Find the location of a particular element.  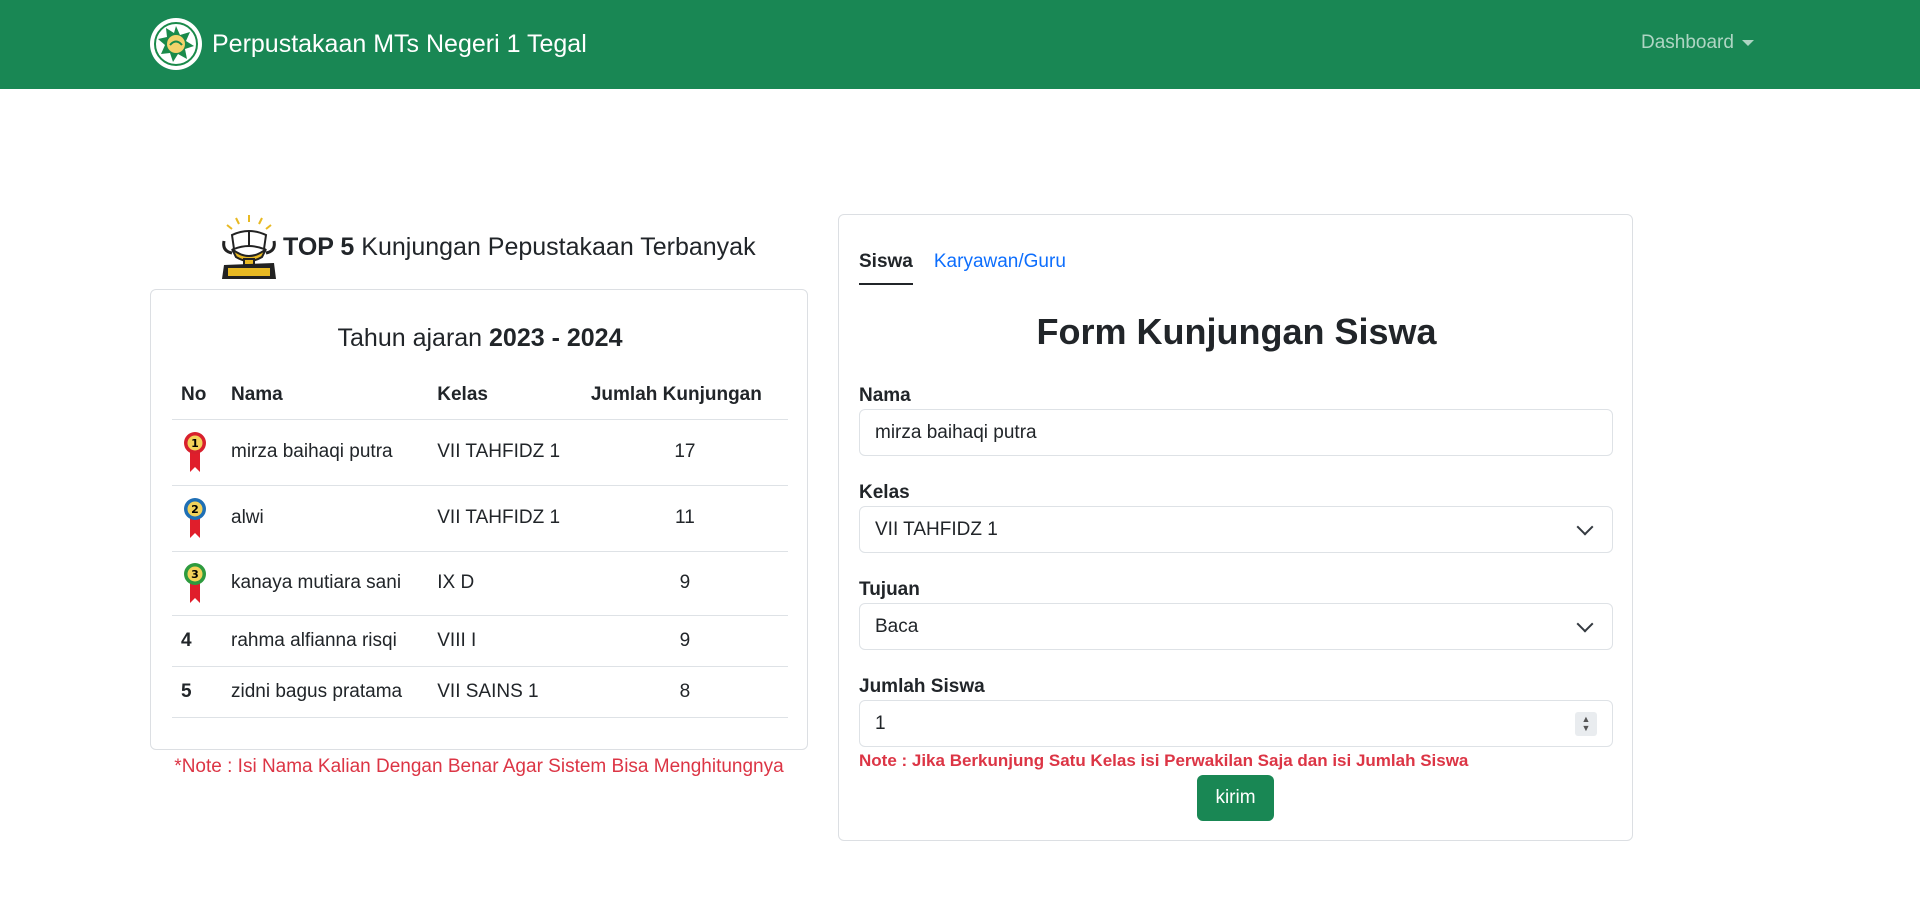

jumlah-value: 1 is located at coordinates (880, 723).